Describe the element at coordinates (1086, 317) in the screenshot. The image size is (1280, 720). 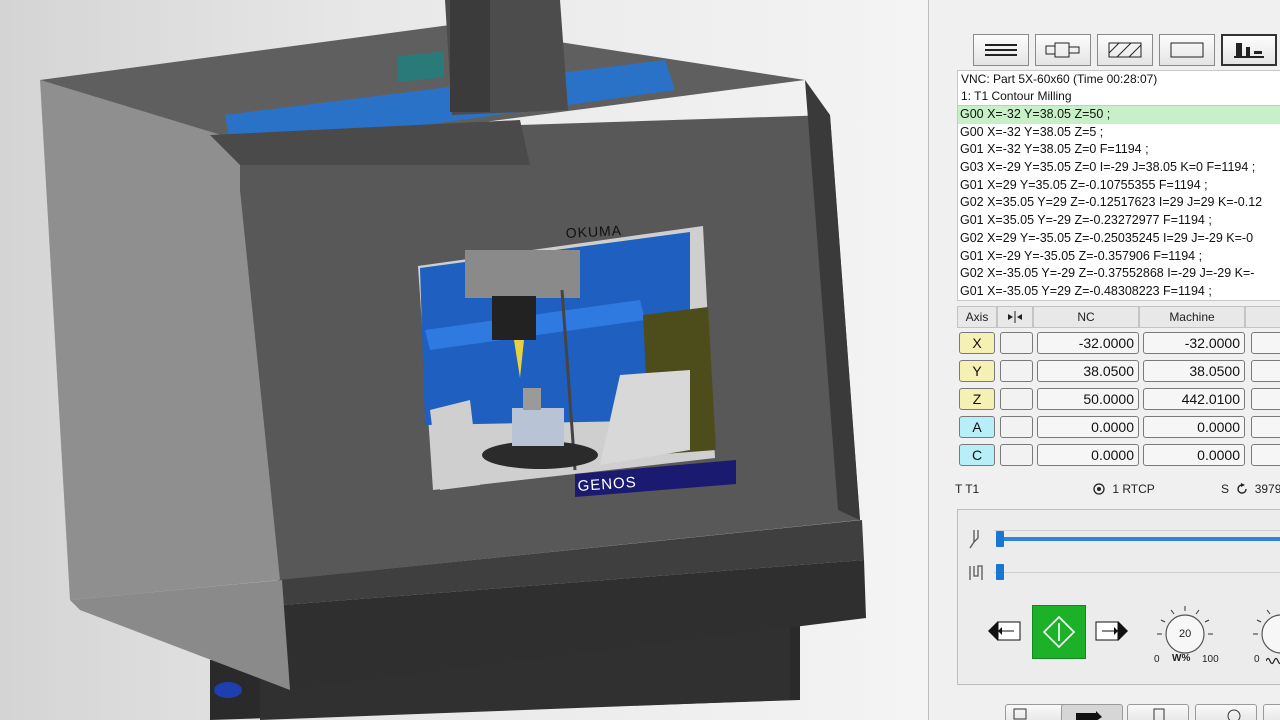
I see `nc-column-header: NC` at that location.